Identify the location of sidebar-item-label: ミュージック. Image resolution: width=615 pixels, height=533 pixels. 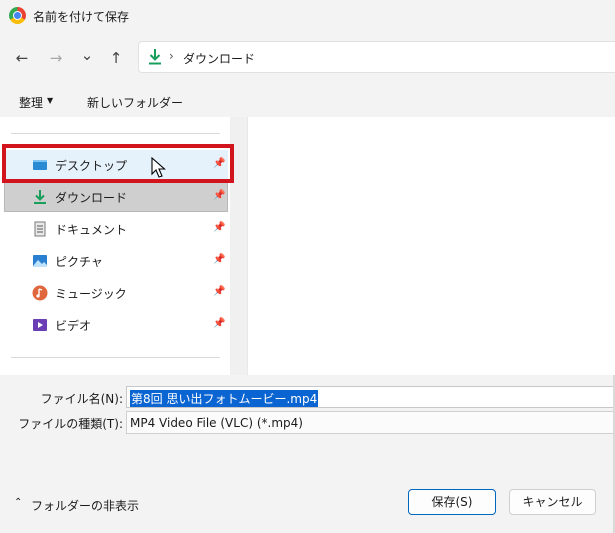
(91, 294).